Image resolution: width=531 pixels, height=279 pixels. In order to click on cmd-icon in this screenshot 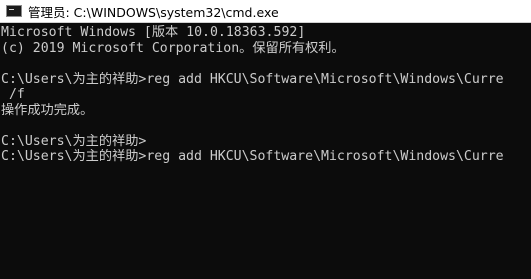, I will do `click(14, 11)`.